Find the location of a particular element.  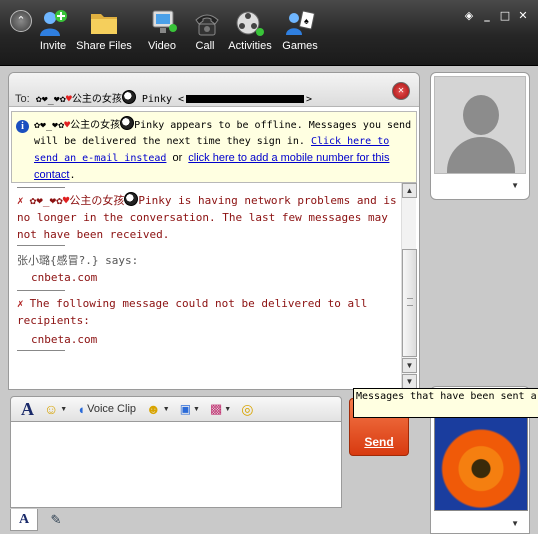

scroll-down-button: ▼ is located at coordinates (409, 365).